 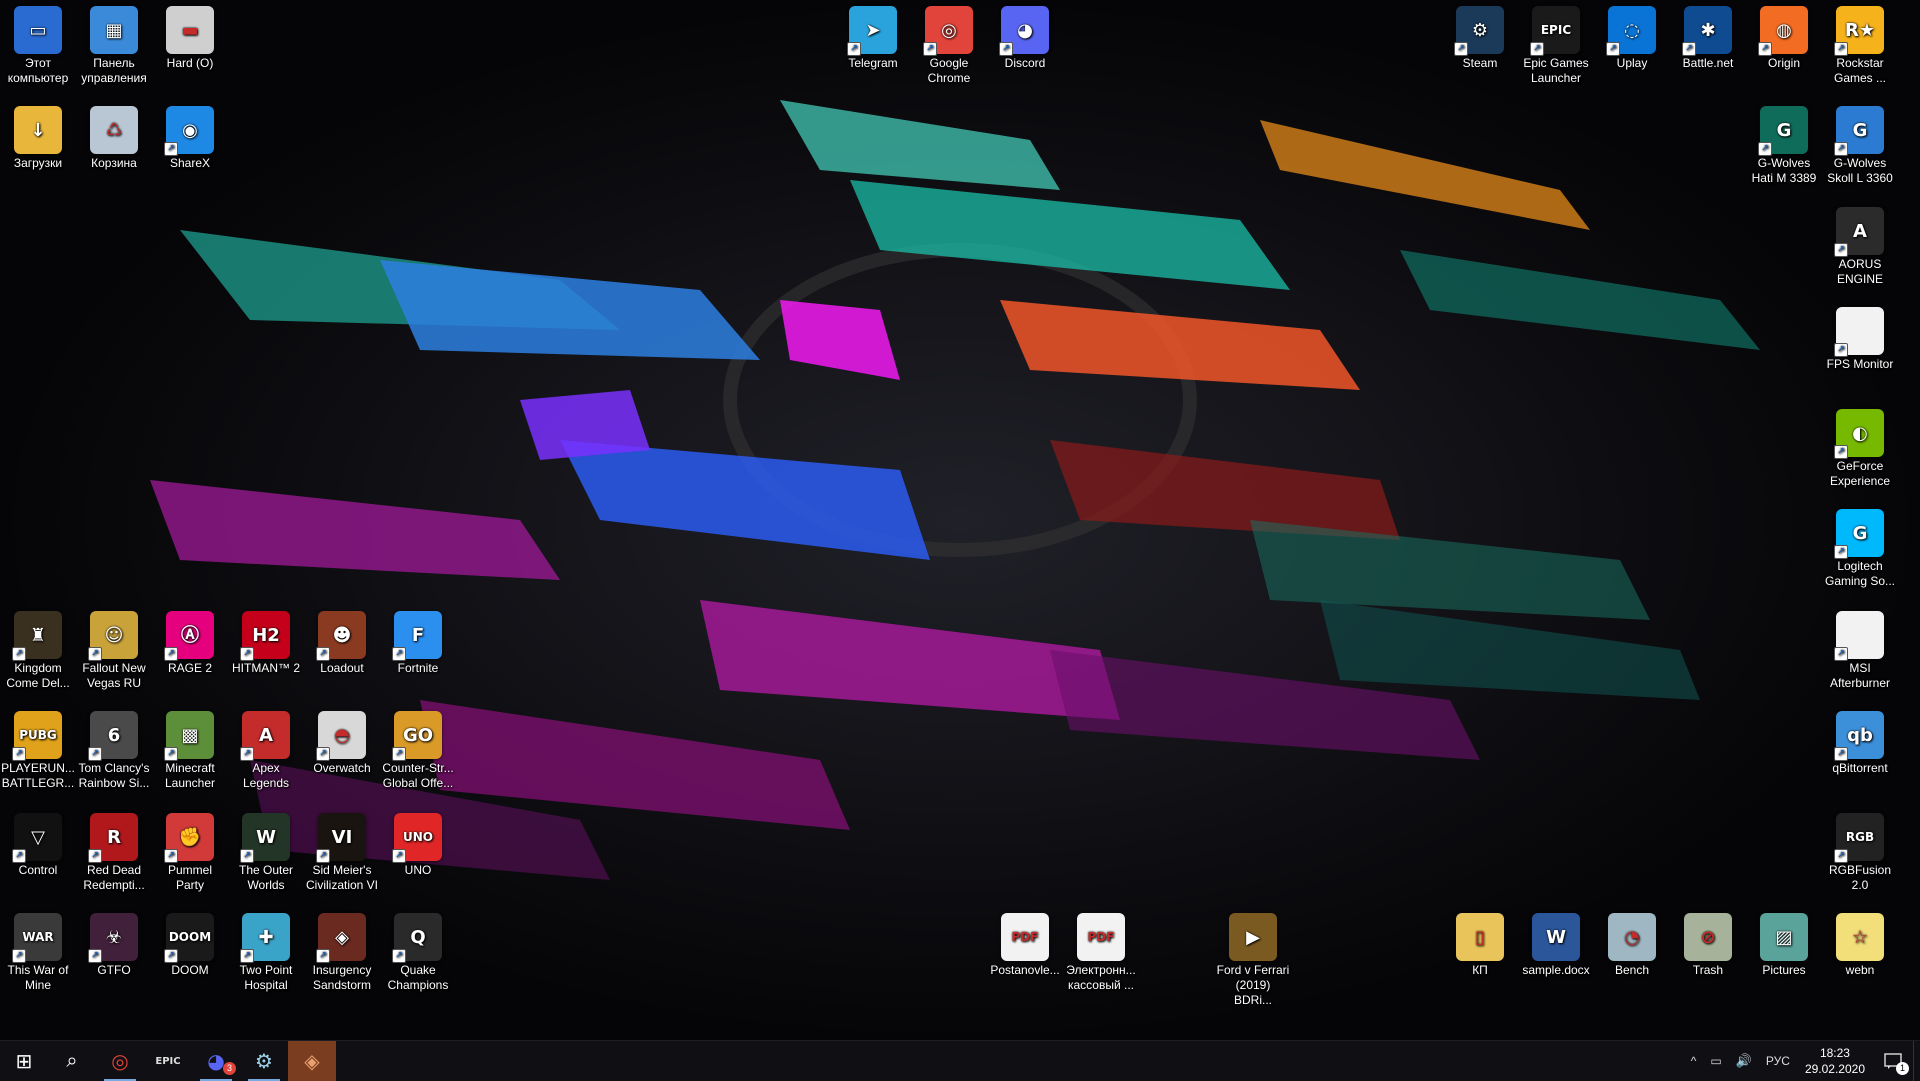 I want to click on desktop-icon-loadout: ☻ ↗ Loadout, so click(x=342, y=643).